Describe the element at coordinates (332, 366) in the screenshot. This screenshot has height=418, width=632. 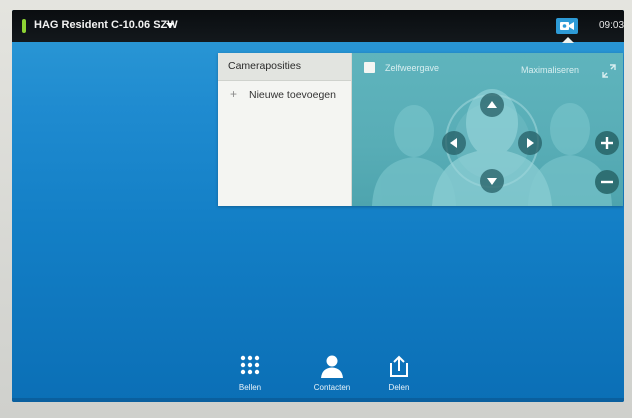
I see `contacts-icon` at that location.